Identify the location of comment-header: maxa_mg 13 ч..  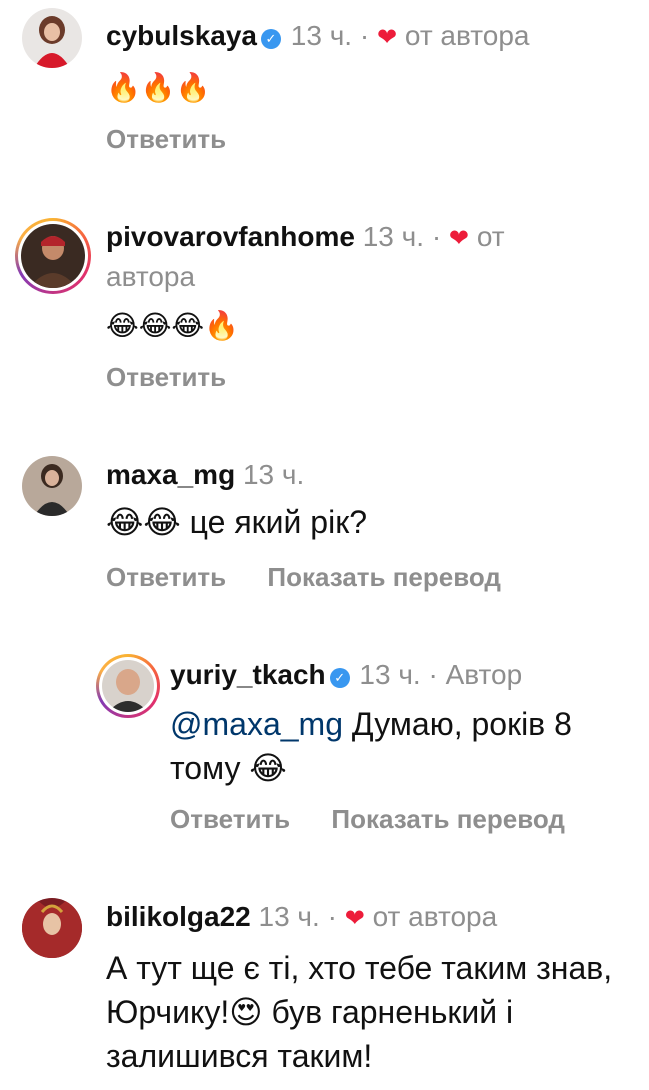
(205, 475).